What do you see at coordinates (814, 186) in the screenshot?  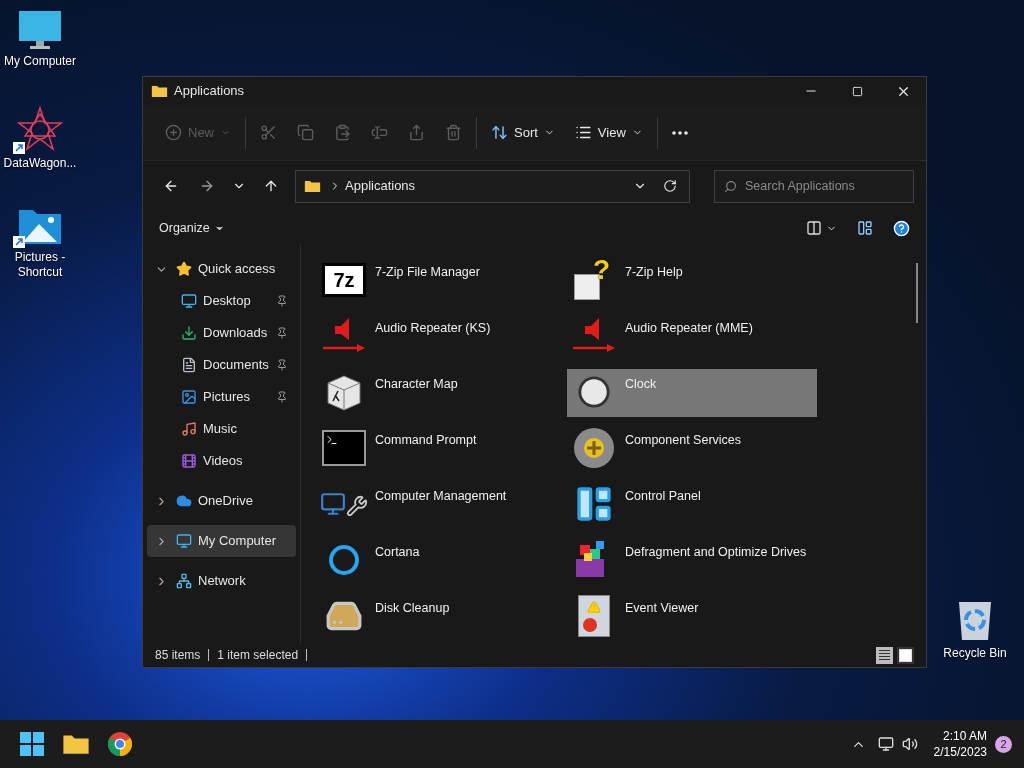 I see `search-field: Search Applications` at bounding box center [814, 186].